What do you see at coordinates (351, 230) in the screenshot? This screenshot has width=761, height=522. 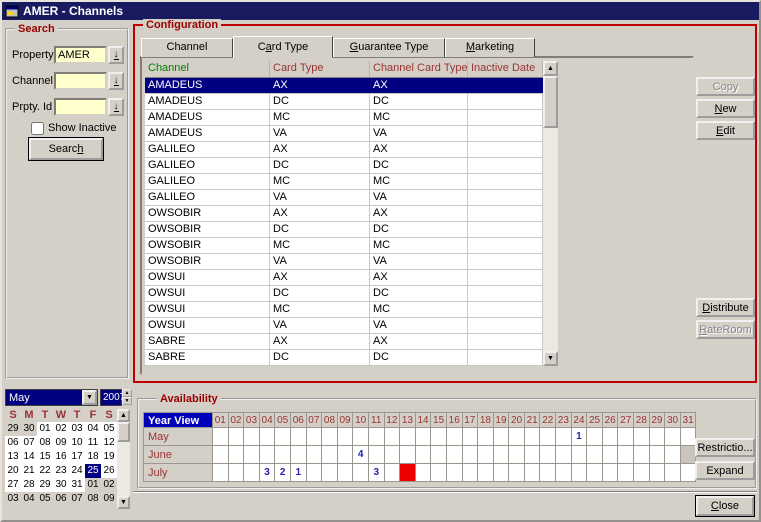 I see `table-row: OWSOBIR DC DC` at bounding box center [351, 230].